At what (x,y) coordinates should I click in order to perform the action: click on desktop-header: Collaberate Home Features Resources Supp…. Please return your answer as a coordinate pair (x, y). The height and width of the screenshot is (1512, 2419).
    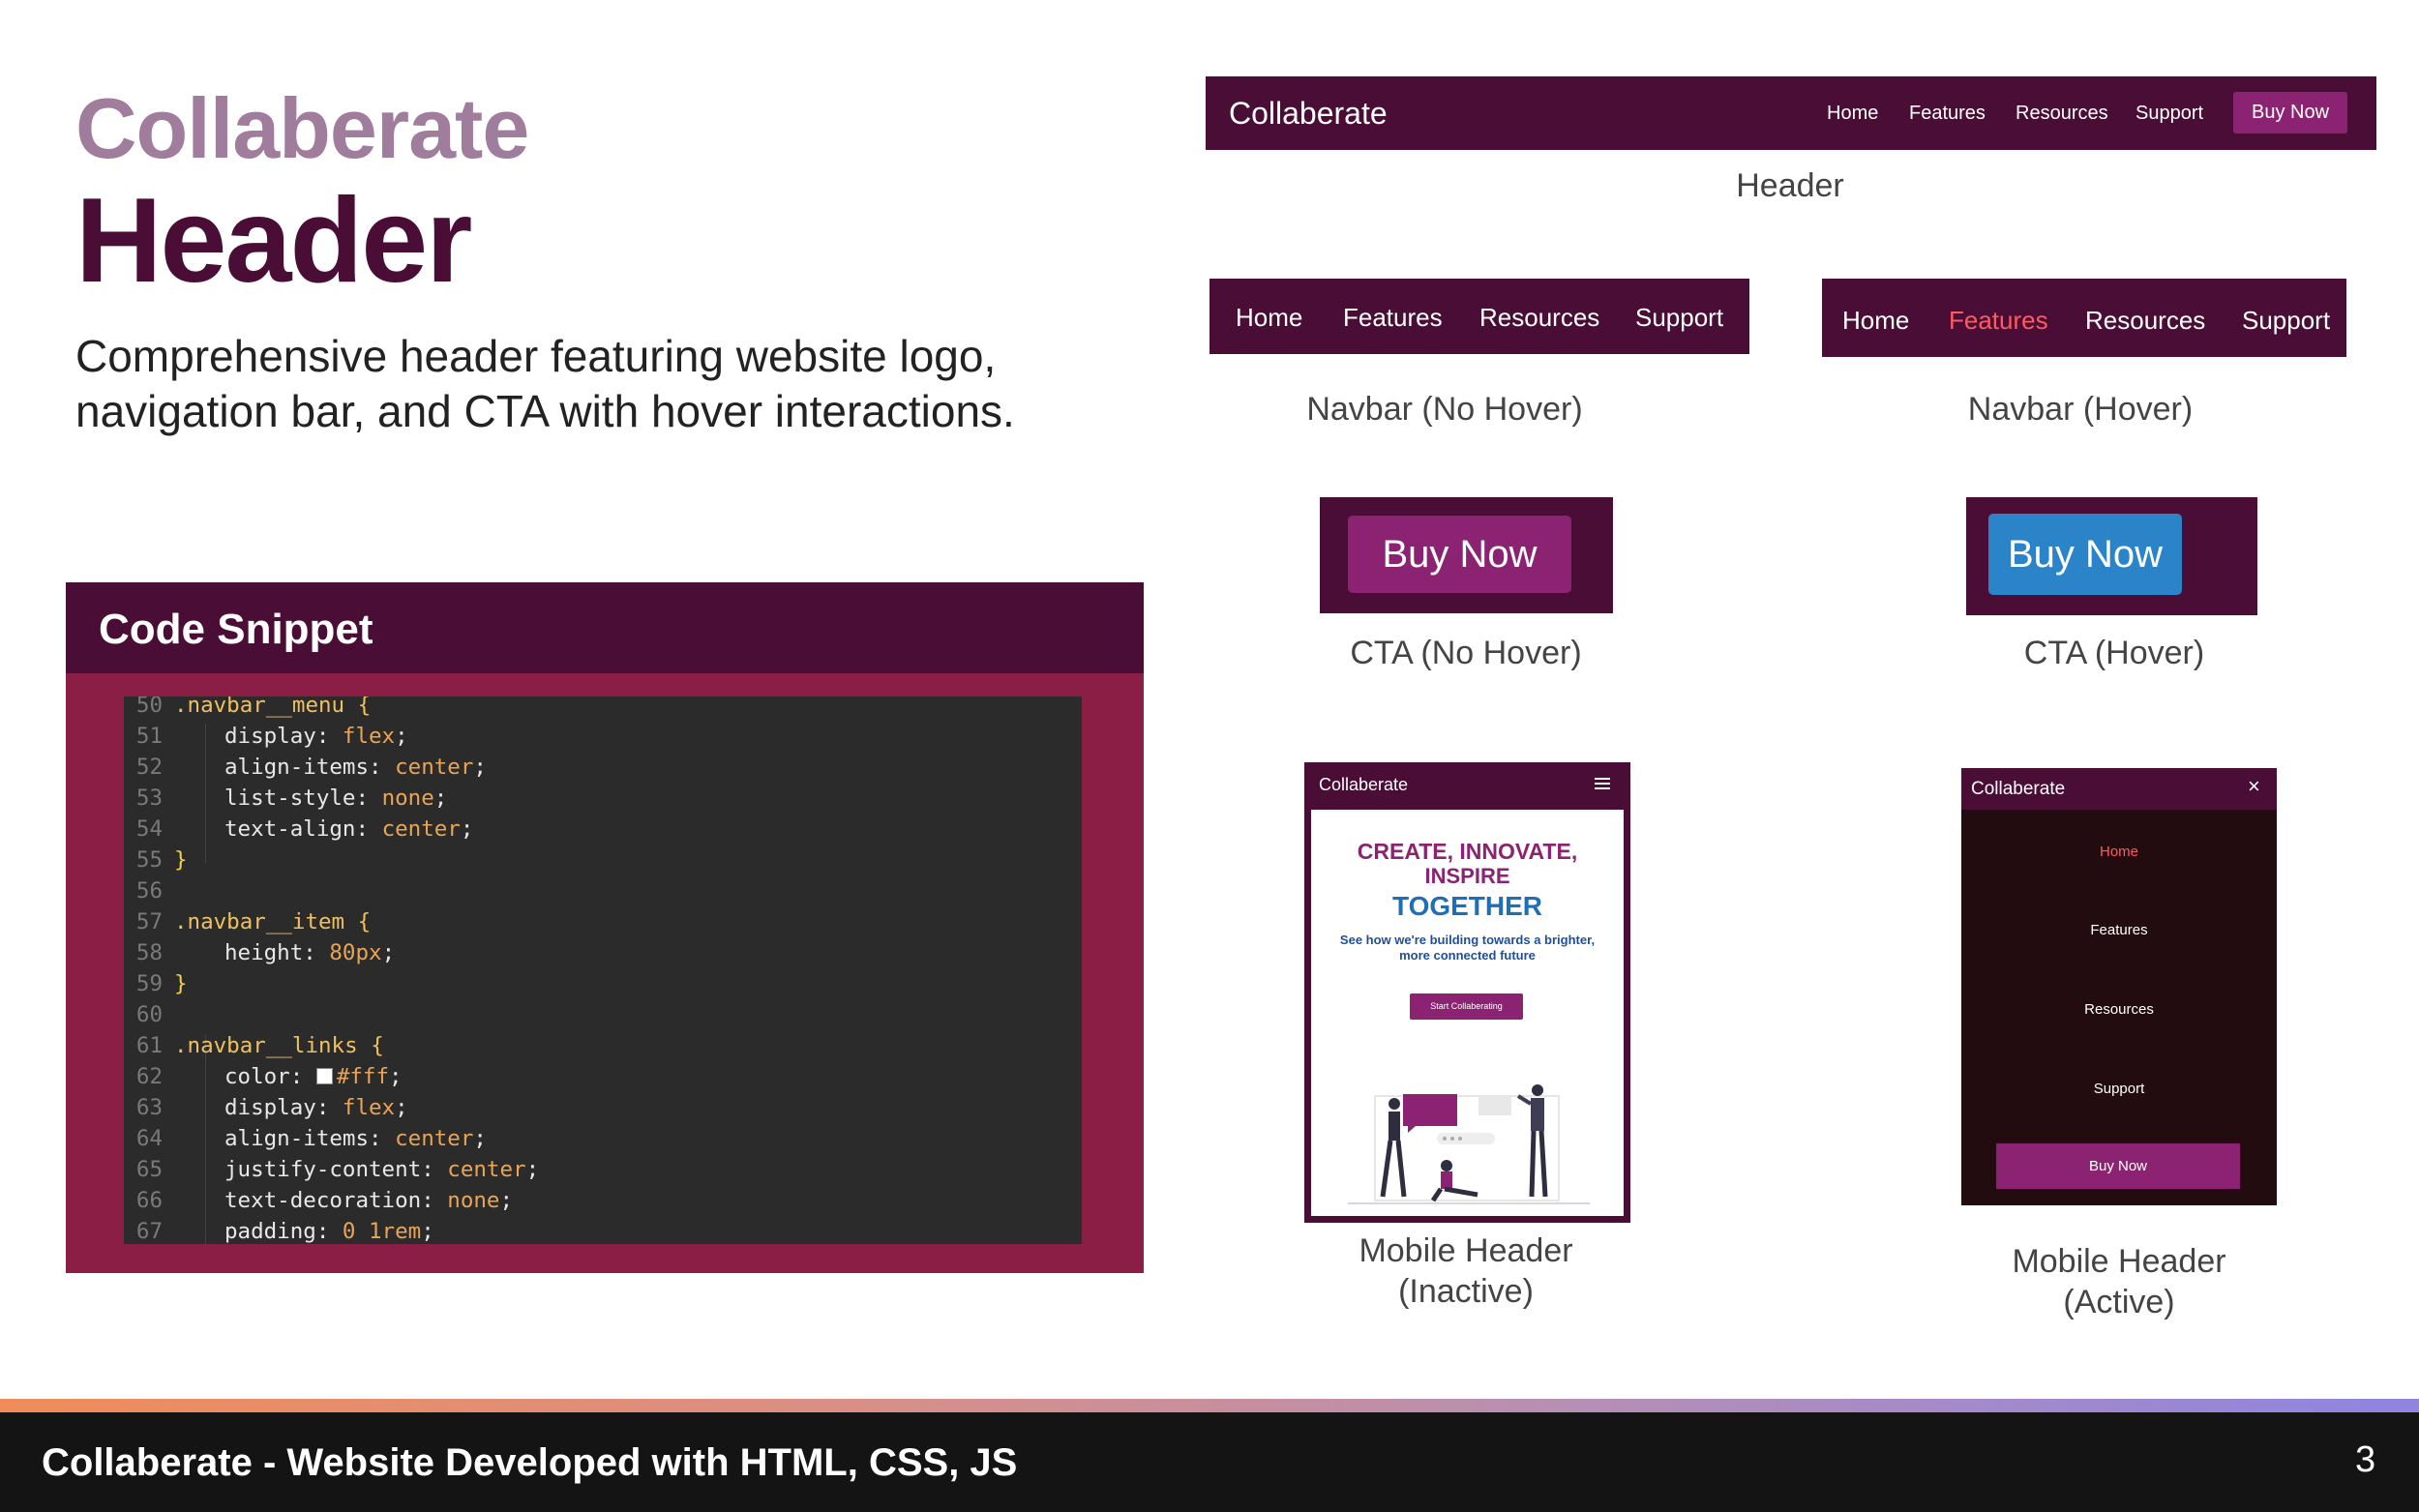
    Looking at the image, I should click on (1791, 113).